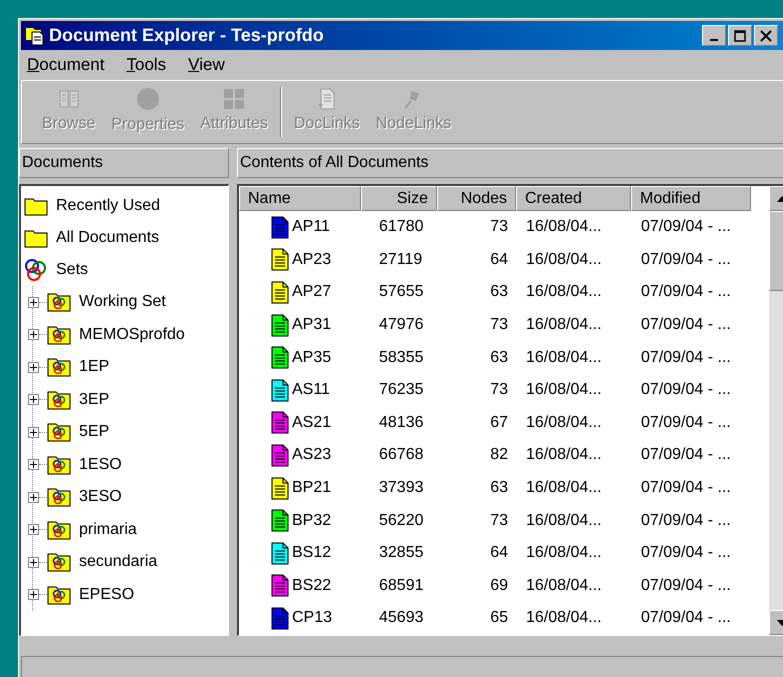 Image resolution: width=783 pixels, height=677 pixels. Describe the element at coordinates (94, 400) in the screenshot. I see `tree-item: 3EP` at that location.